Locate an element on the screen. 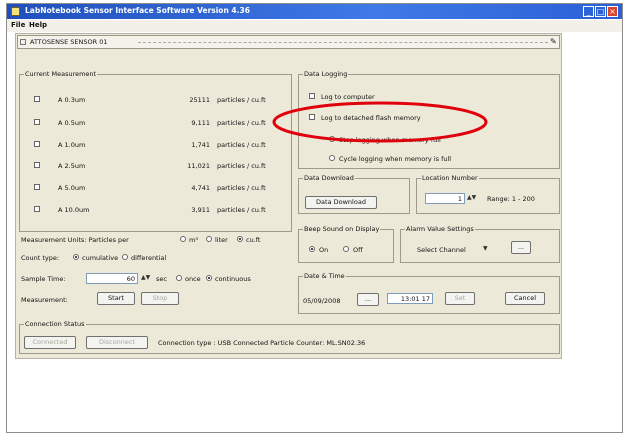 The image size is (629, 438). beep-group: Beep Sound on Display On Off is located at coordinates (346, 244).